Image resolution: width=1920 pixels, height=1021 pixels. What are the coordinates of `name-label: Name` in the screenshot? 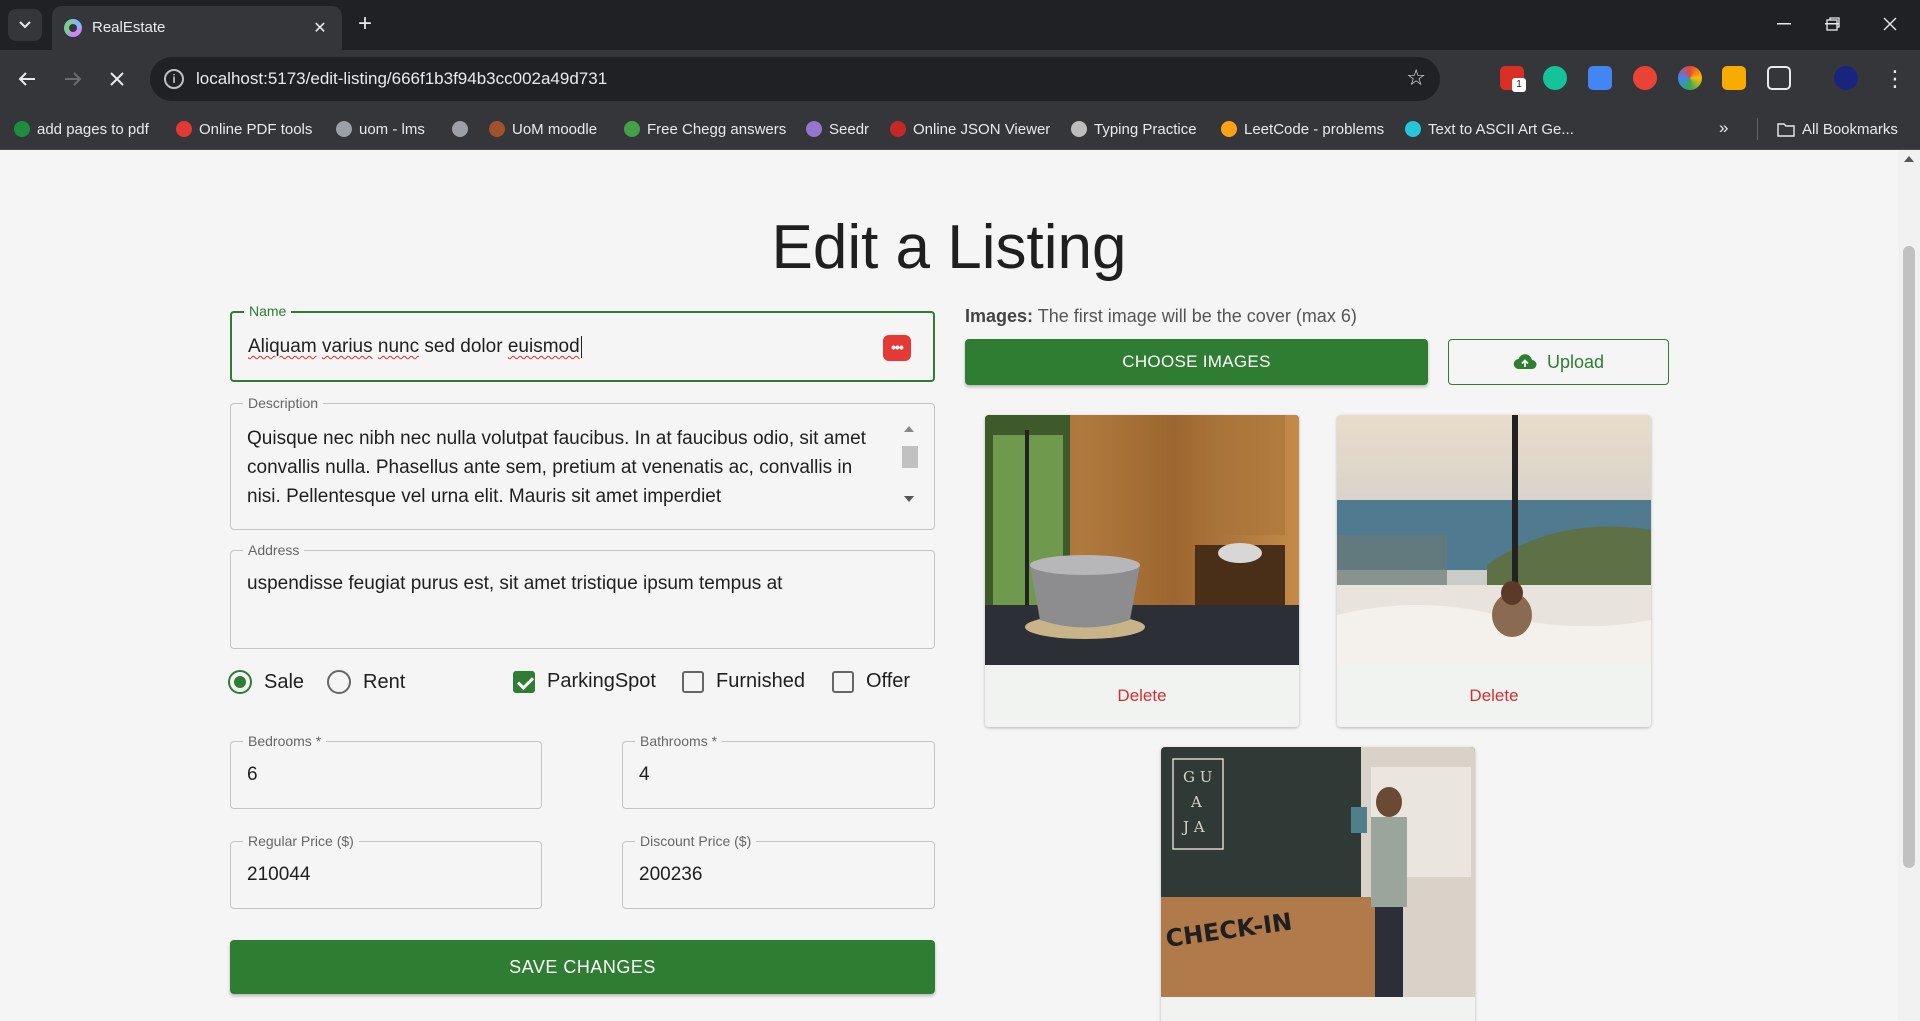 It's located at (268, 311).